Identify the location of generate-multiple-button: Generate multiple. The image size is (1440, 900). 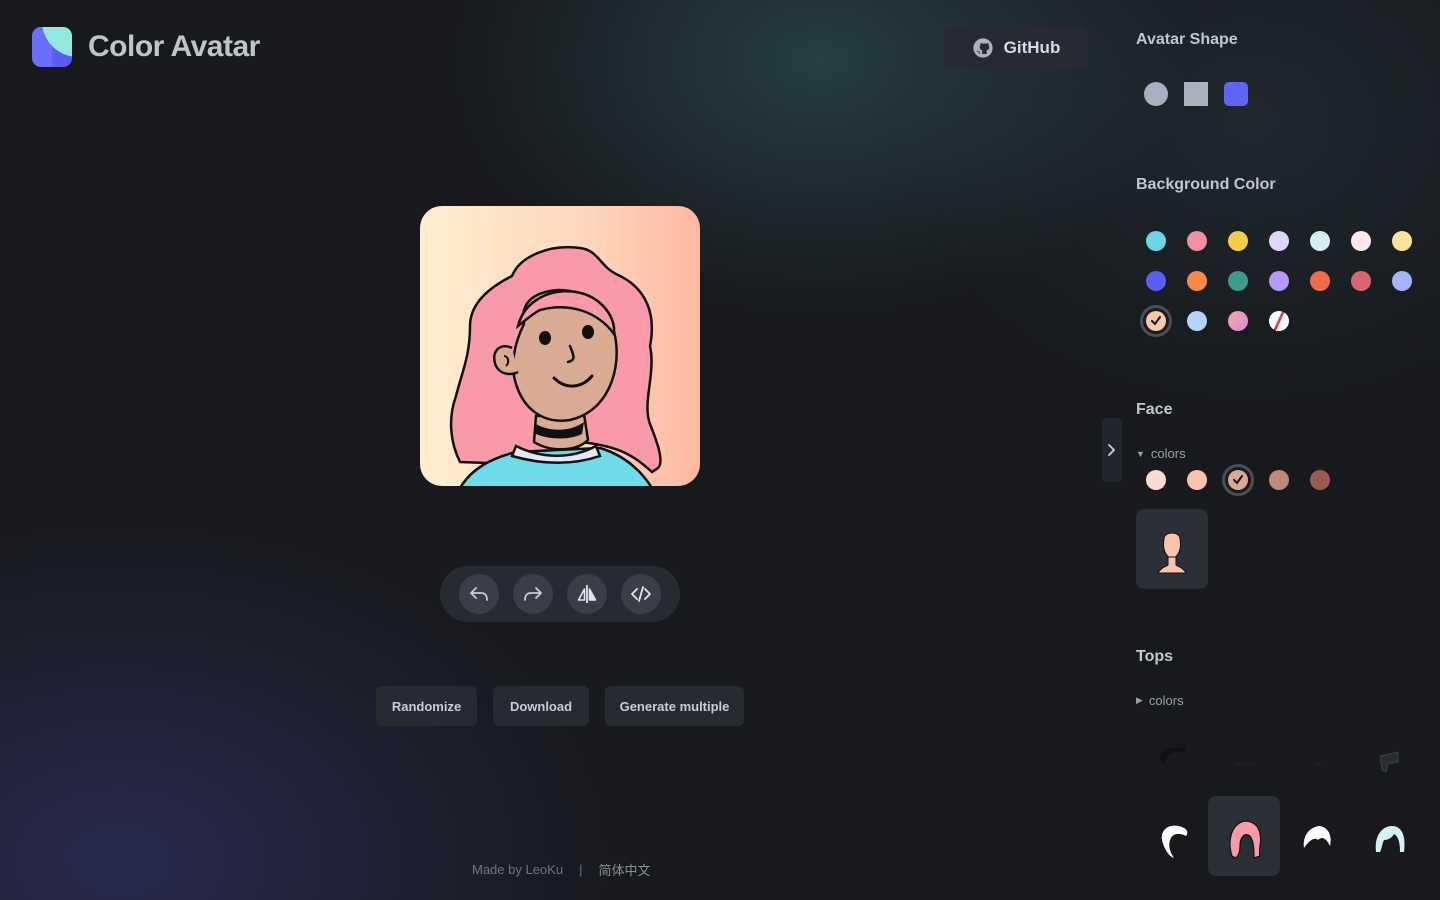
(674, 706).